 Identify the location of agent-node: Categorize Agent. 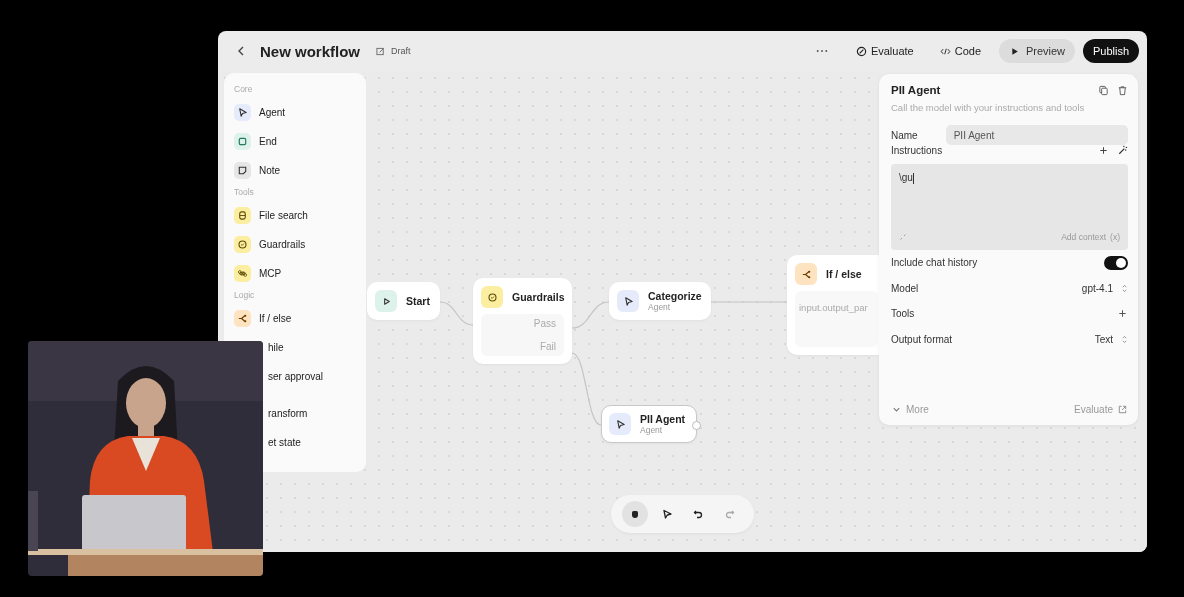
(660, 301).